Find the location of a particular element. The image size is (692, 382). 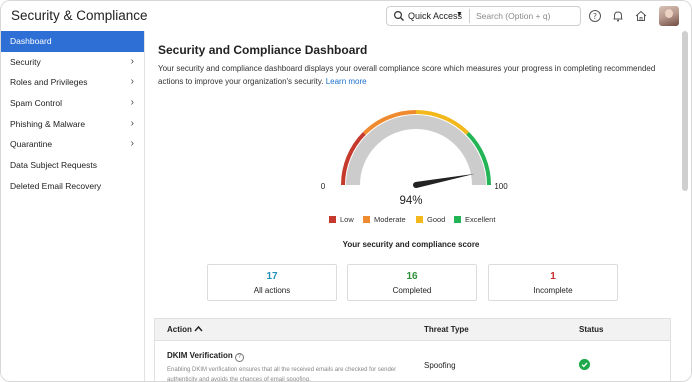

legend-label: Moderate is located at coordinates (390, 219).